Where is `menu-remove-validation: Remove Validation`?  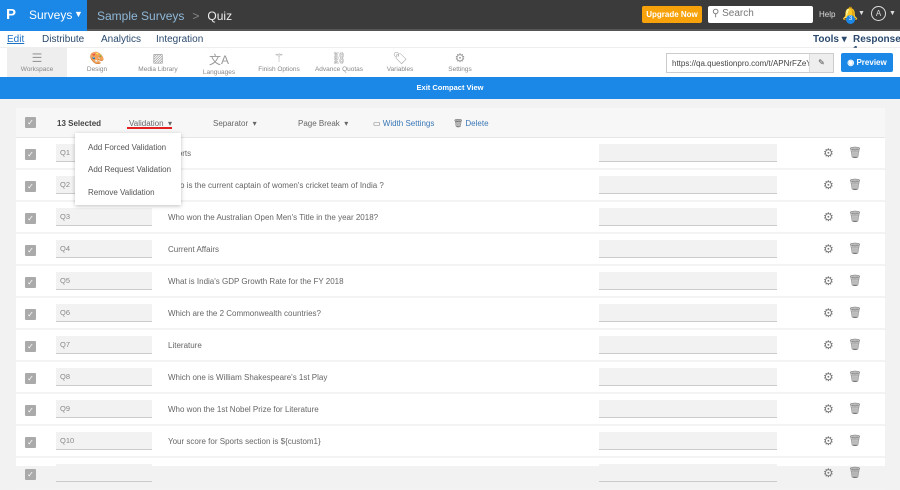
menu-remove-validation: Remove Validation is located at coordinates (121, 192).